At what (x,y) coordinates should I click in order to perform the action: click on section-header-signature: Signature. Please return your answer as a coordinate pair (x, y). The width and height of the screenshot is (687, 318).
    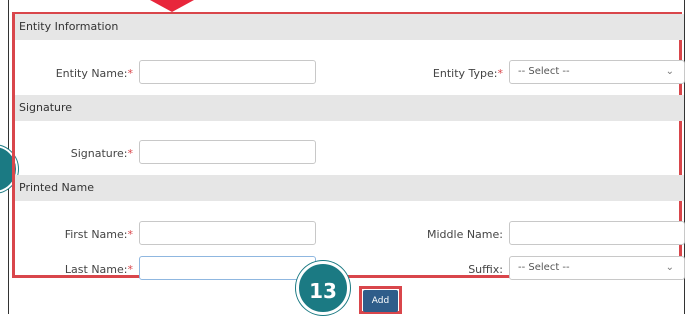
    Looking at the image, I should click on (349, 108).